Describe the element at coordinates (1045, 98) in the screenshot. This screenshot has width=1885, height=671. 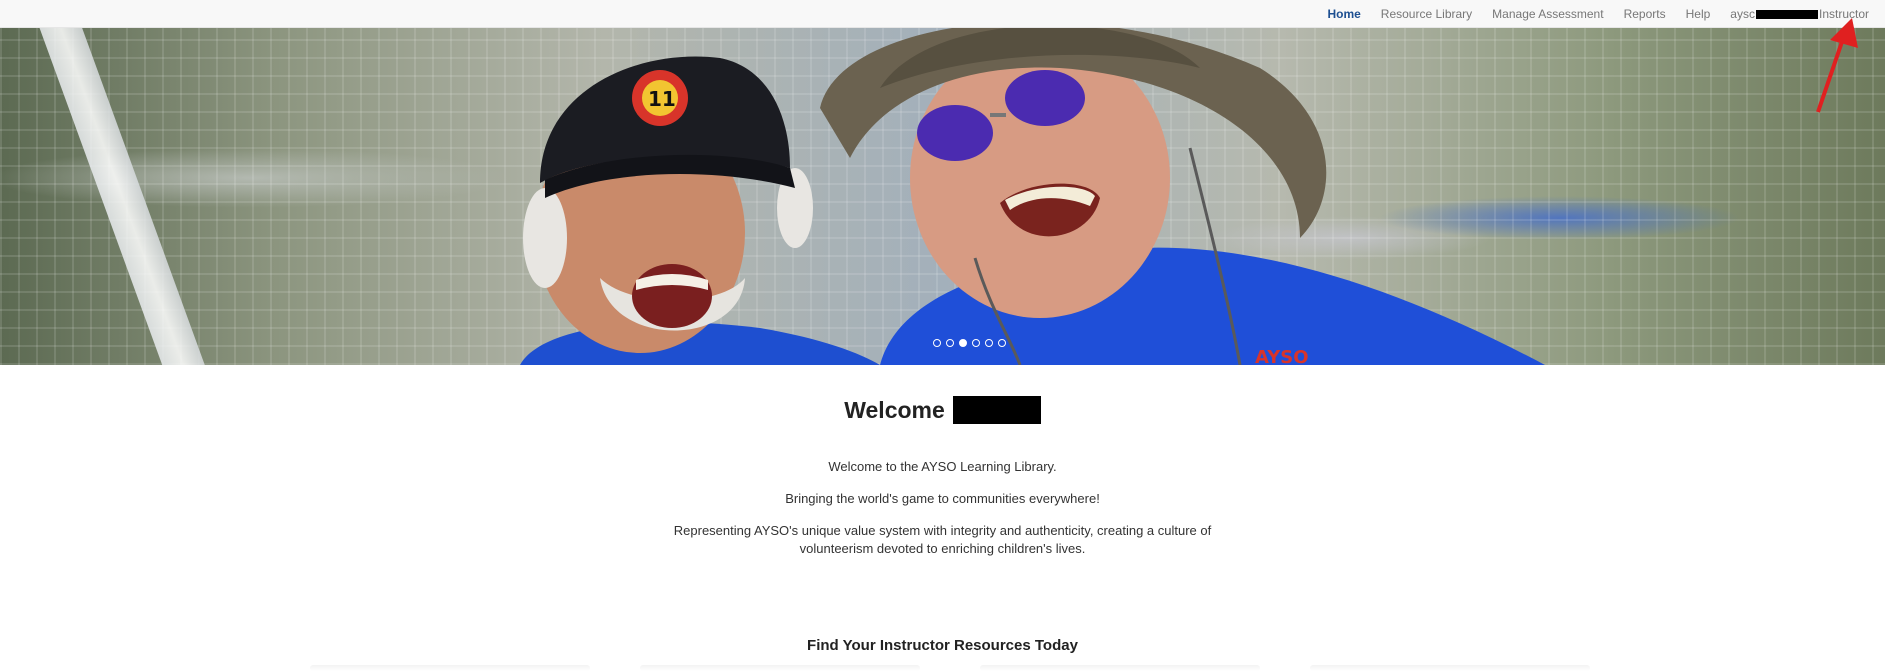
I see `right-man-sunglasses-right` at that location.